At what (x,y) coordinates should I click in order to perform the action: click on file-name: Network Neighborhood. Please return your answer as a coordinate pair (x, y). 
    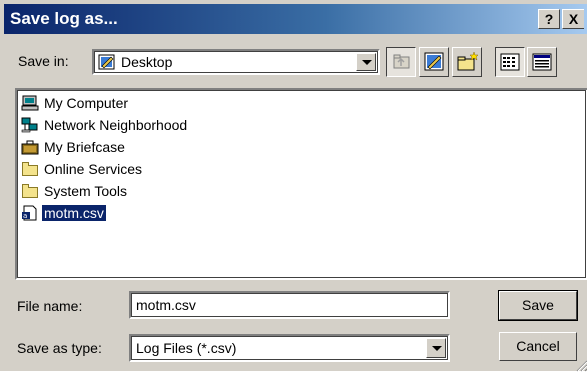
    Looking at the image, I should click on (116, 125).